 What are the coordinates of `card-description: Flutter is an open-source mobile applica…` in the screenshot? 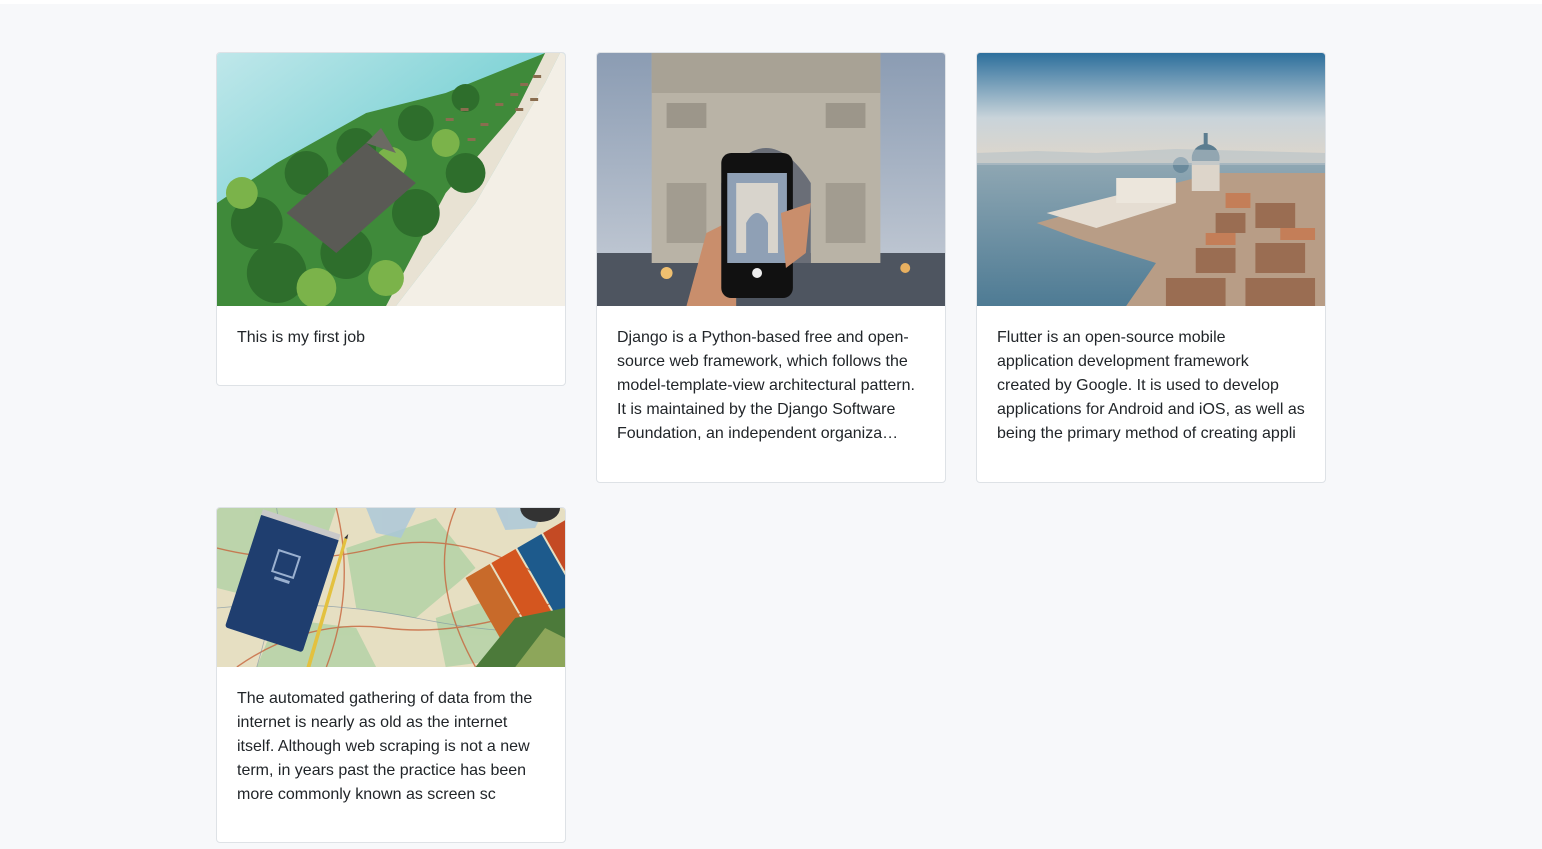 It's located at (1151, 385).